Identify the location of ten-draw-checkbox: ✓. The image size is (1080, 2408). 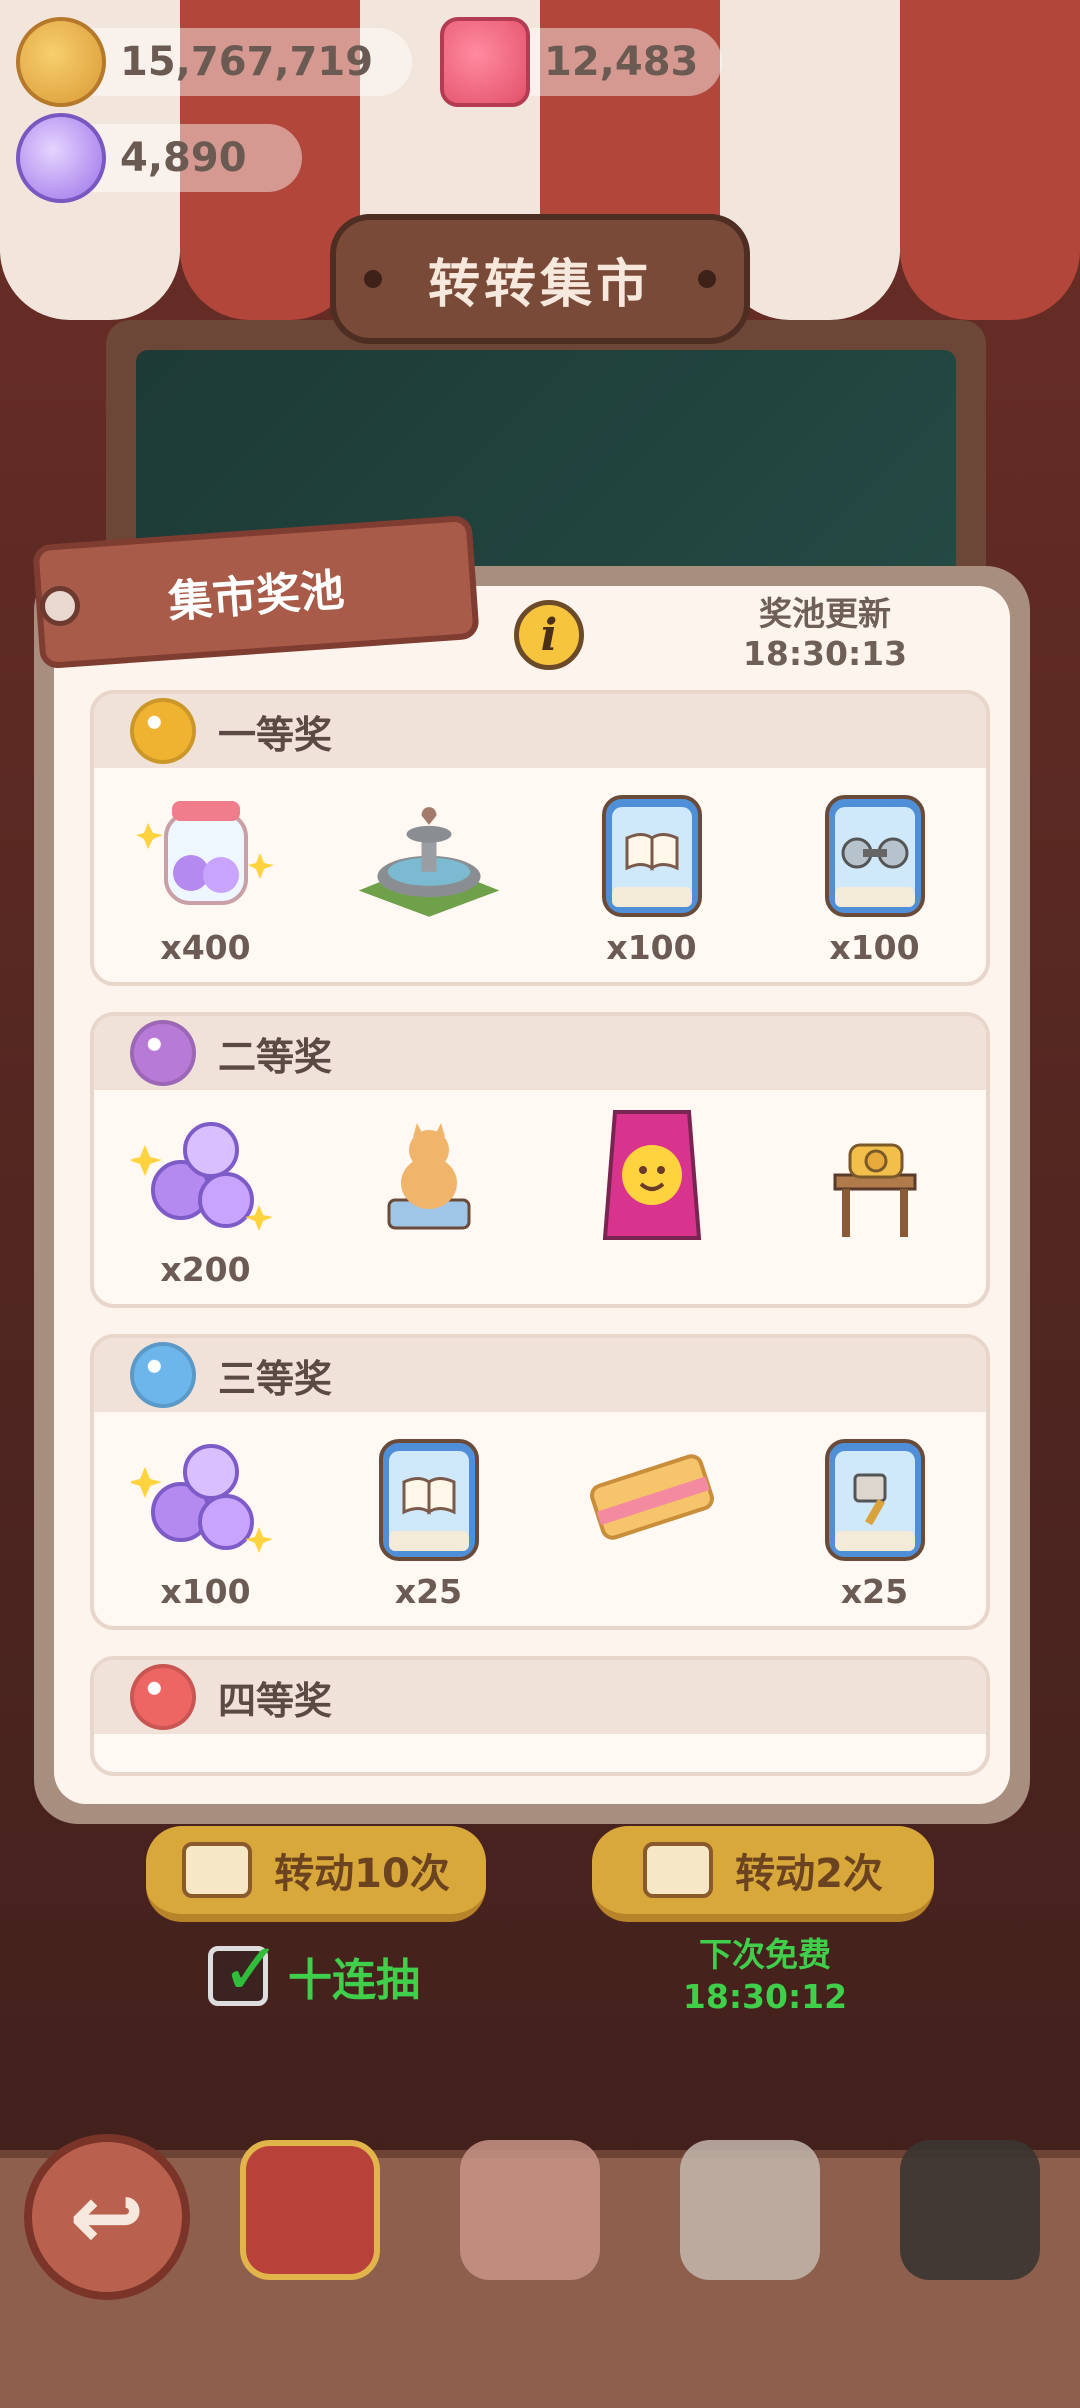
(244, 1969).